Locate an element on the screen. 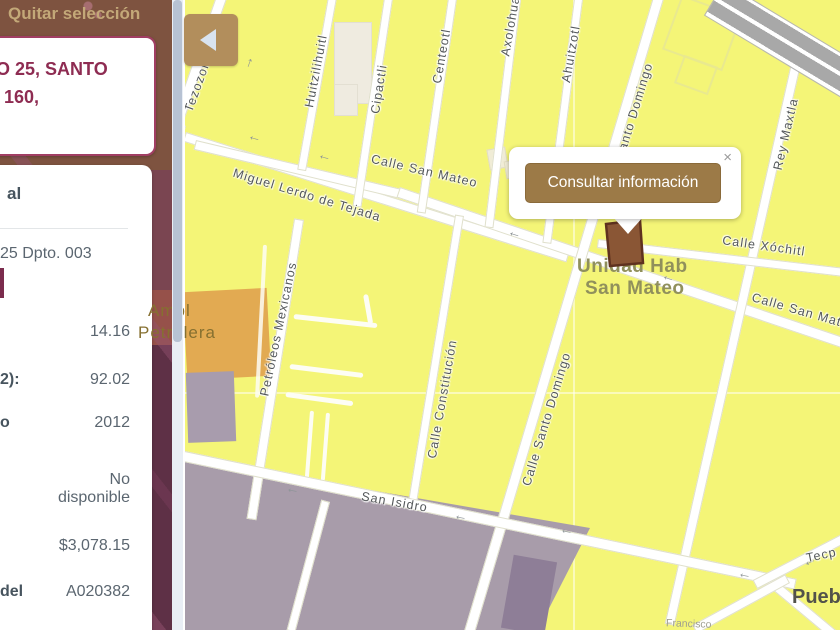  info-card-header: al is located at coordinates (14, 193).